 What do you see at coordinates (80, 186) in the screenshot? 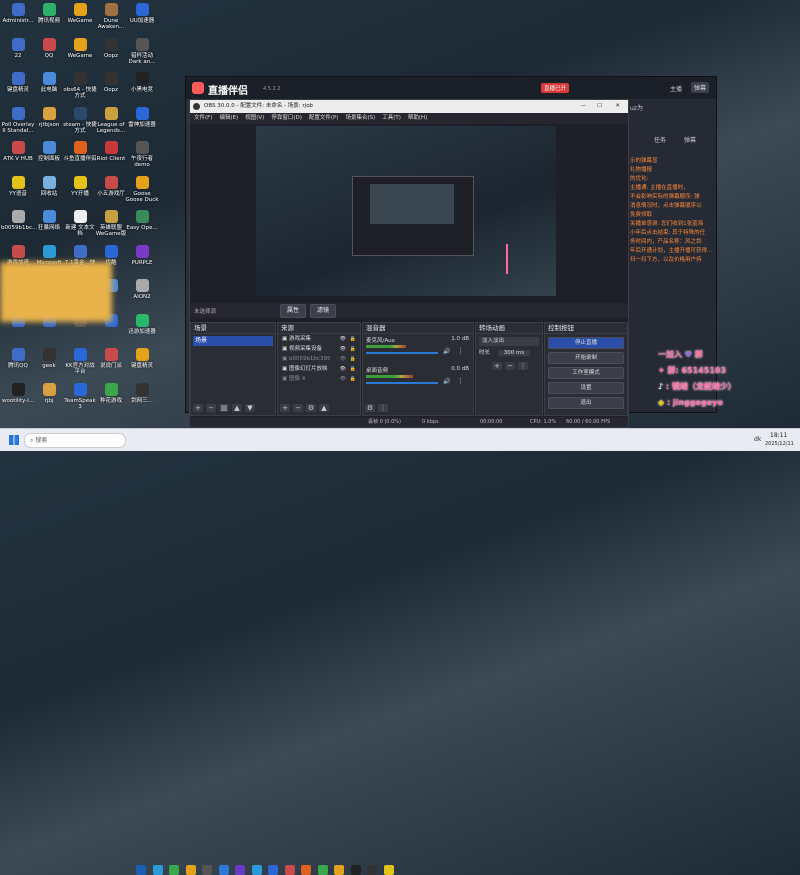
I see `desktop-icon: YY开播` at bounding box center [80, 186].